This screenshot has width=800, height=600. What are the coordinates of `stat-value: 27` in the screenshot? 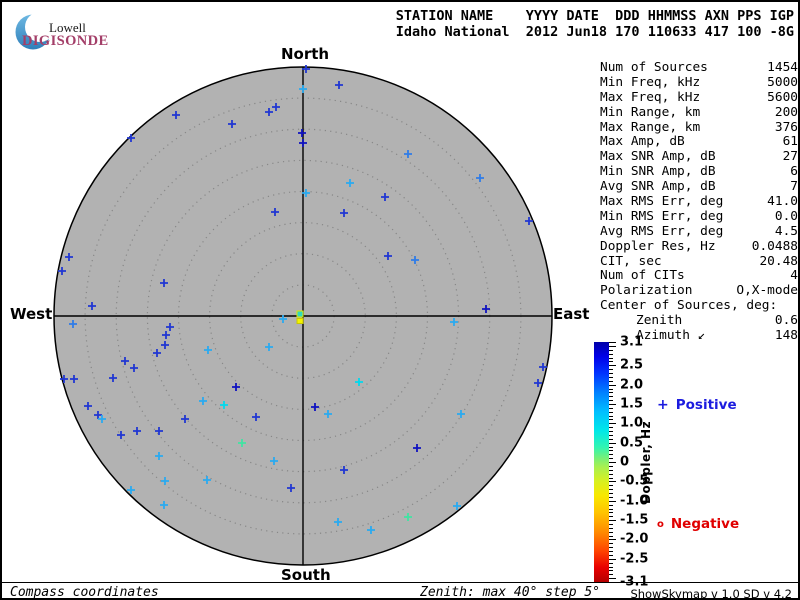 It's located at (790, 157).